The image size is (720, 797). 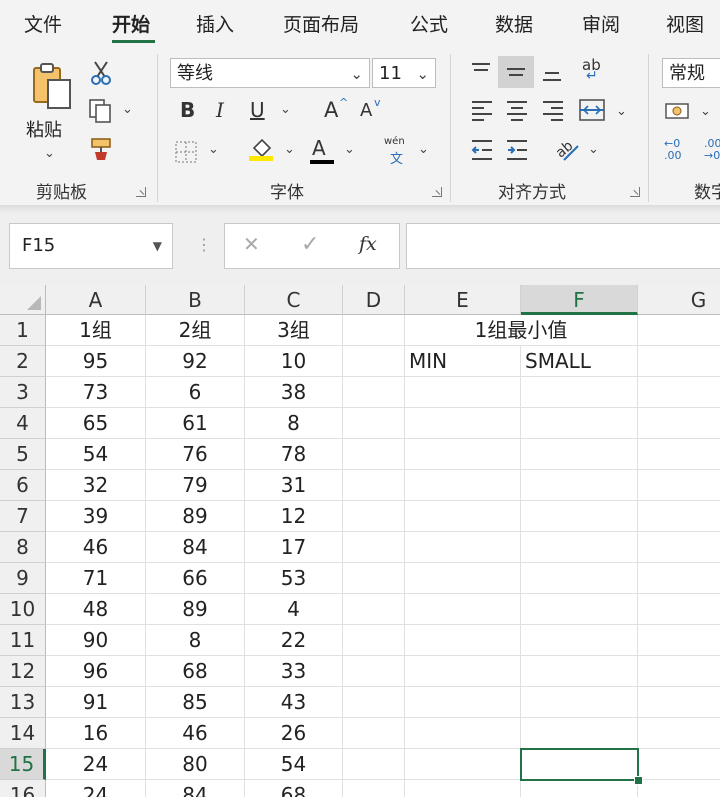 What do you see at coordinates (621, 111) in the screenshot?
I see `merge-dropdown-icon: ⌄` at bounding box center [621, 111].